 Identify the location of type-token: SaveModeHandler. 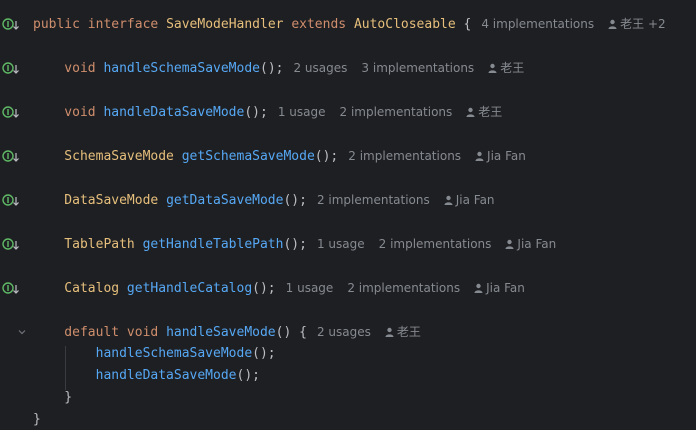
(229, 24).